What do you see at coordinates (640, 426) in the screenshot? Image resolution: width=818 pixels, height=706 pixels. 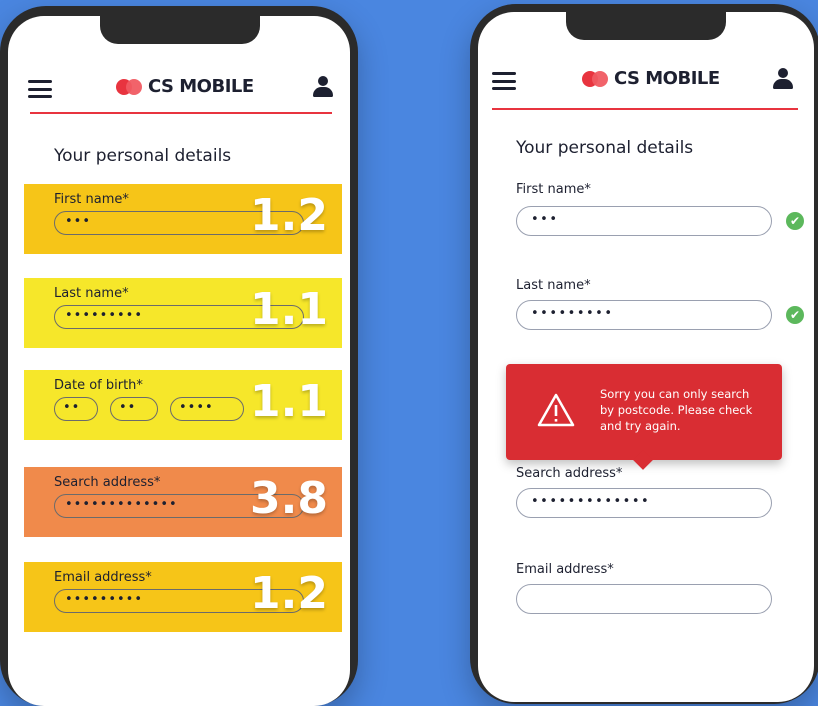 I see `error-line-3: and try again.` at bounding box center [640, 426].